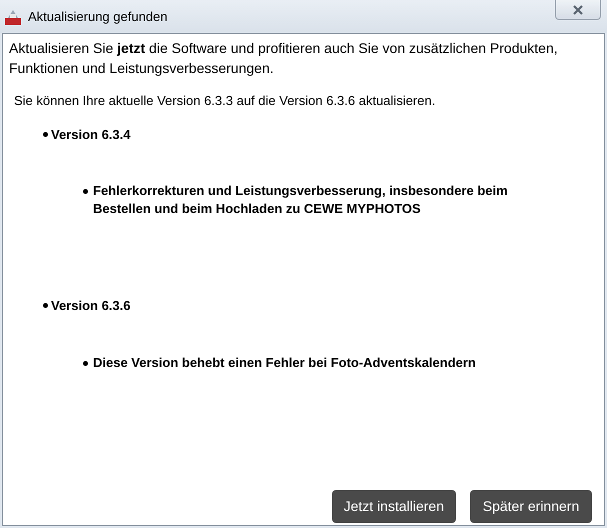 The image size is (607, 528). I want to click on version-heading: Version 6.3.4, so click(90, 135).